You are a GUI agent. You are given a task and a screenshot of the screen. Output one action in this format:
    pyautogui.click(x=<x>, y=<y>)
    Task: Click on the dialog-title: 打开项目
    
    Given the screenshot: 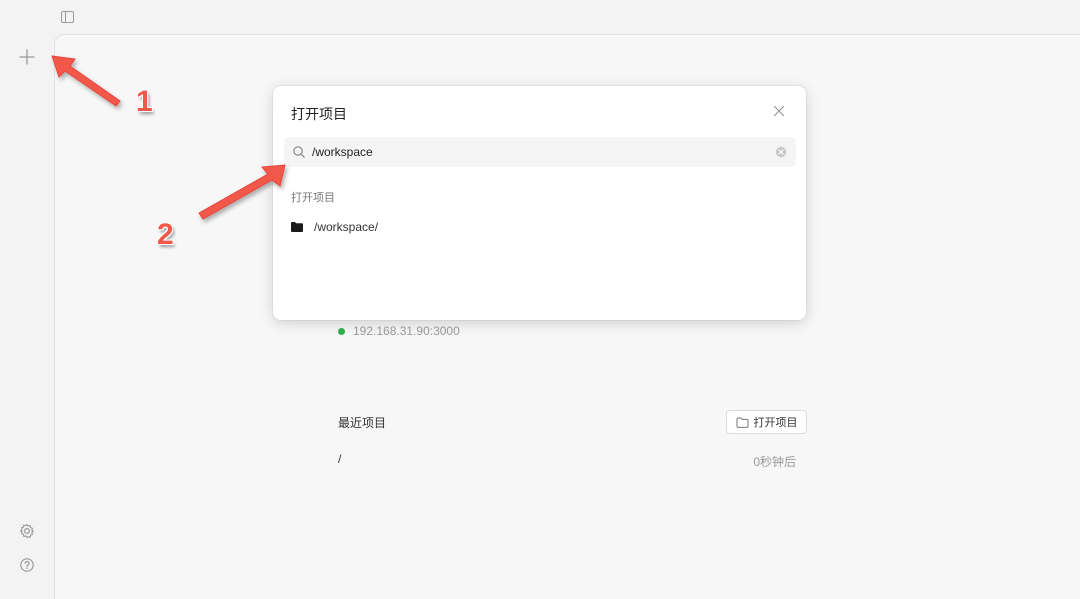 What is the action you would take?
    pyautogui.click(x=319, y=114)
    